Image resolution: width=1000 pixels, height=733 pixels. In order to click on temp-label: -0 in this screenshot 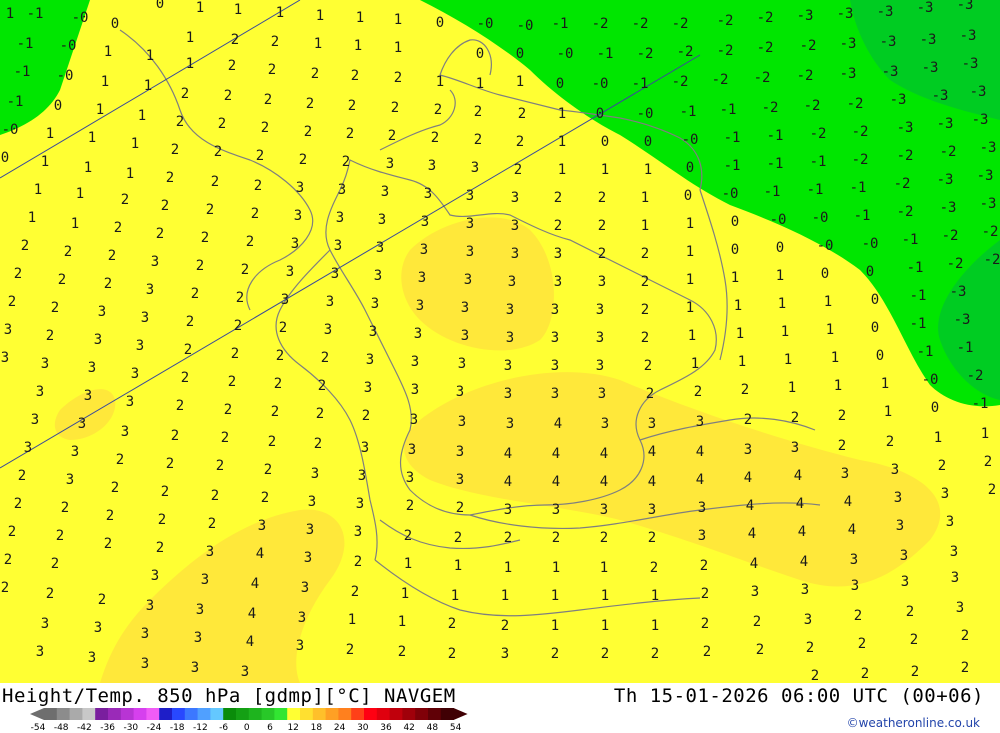, I will do `click(645, 114)`.